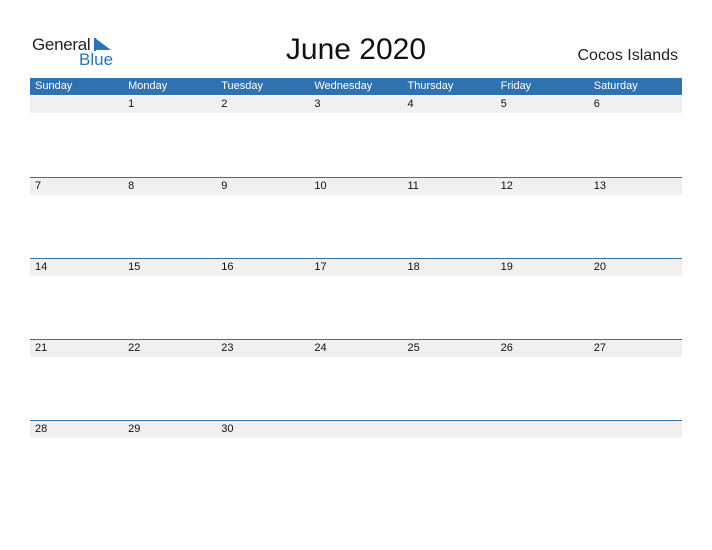 The height and width of the screenshot is (550, 712). Describe the element at coordinates (410, 104) in the screenshot. I see `day-cell: 4` at that location.